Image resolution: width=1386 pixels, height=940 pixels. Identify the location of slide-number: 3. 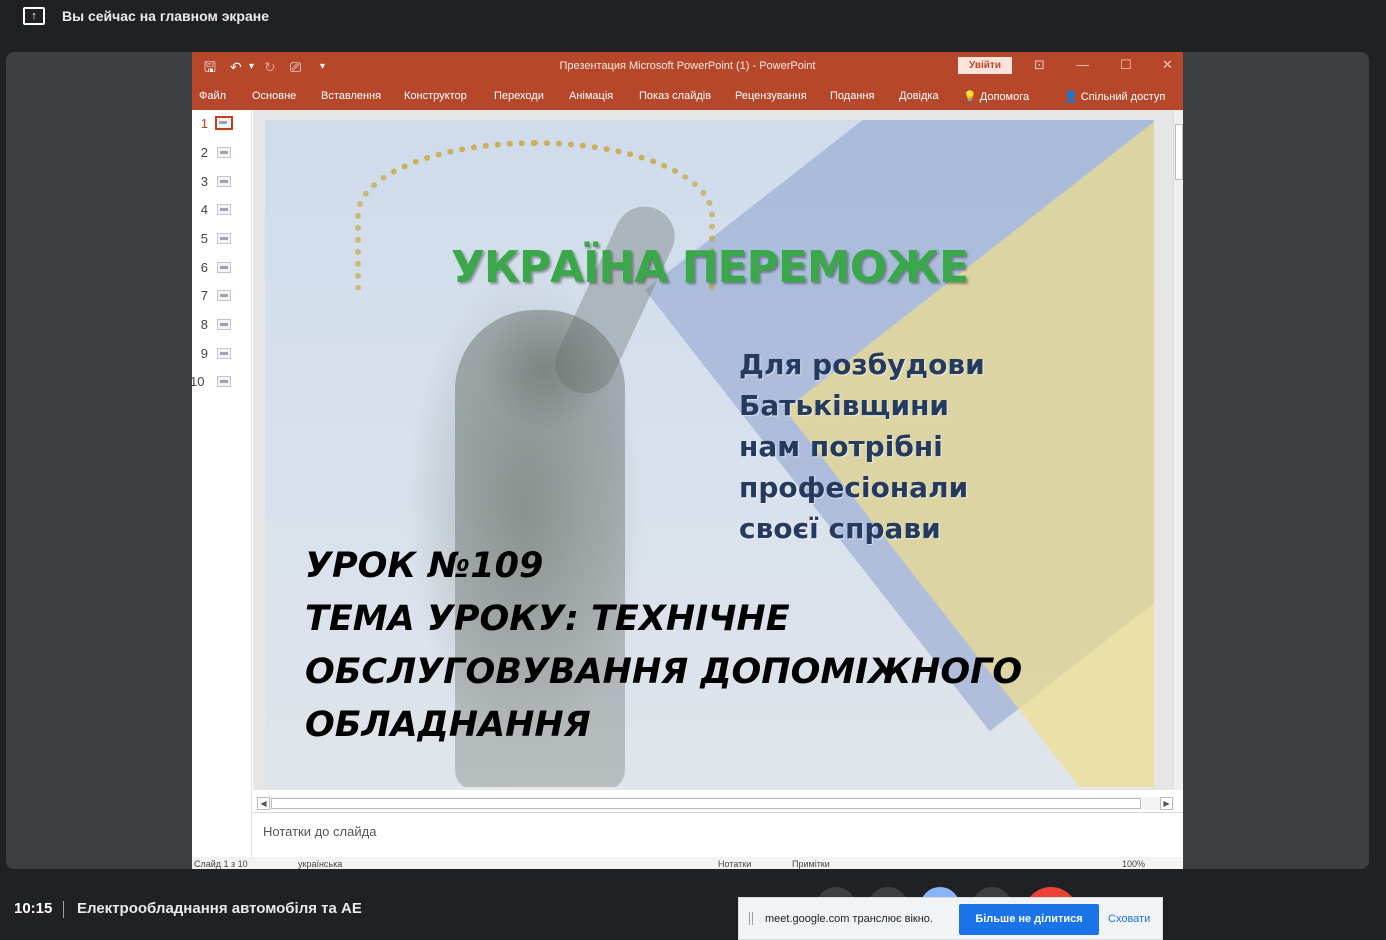
(204, 181).